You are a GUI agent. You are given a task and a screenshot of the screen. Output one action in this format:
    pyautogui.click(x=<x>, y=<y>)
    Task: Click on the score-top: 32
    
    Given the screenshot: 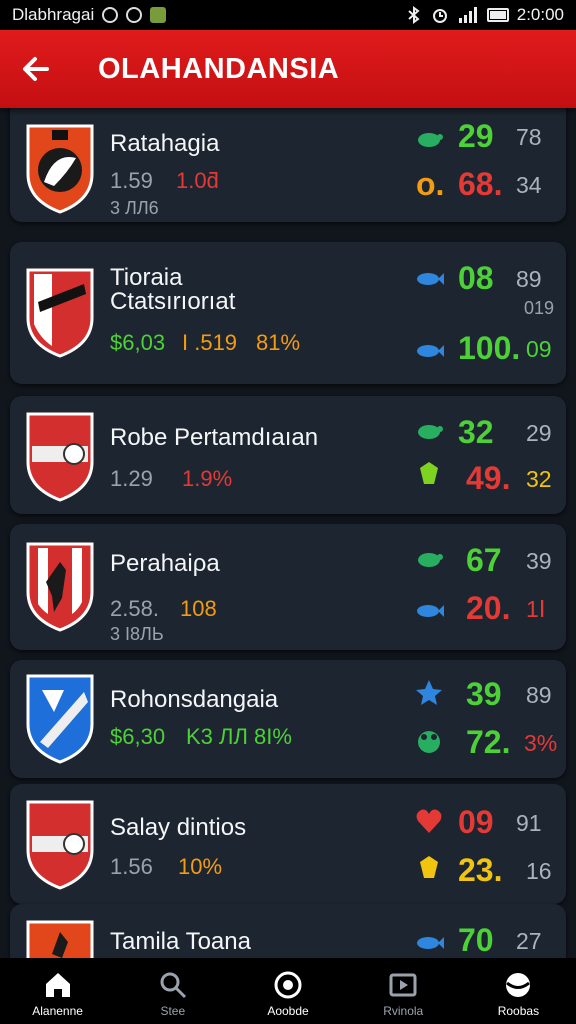 What is the action you would take?
    pyautogui.click(x=476, y=432)
    